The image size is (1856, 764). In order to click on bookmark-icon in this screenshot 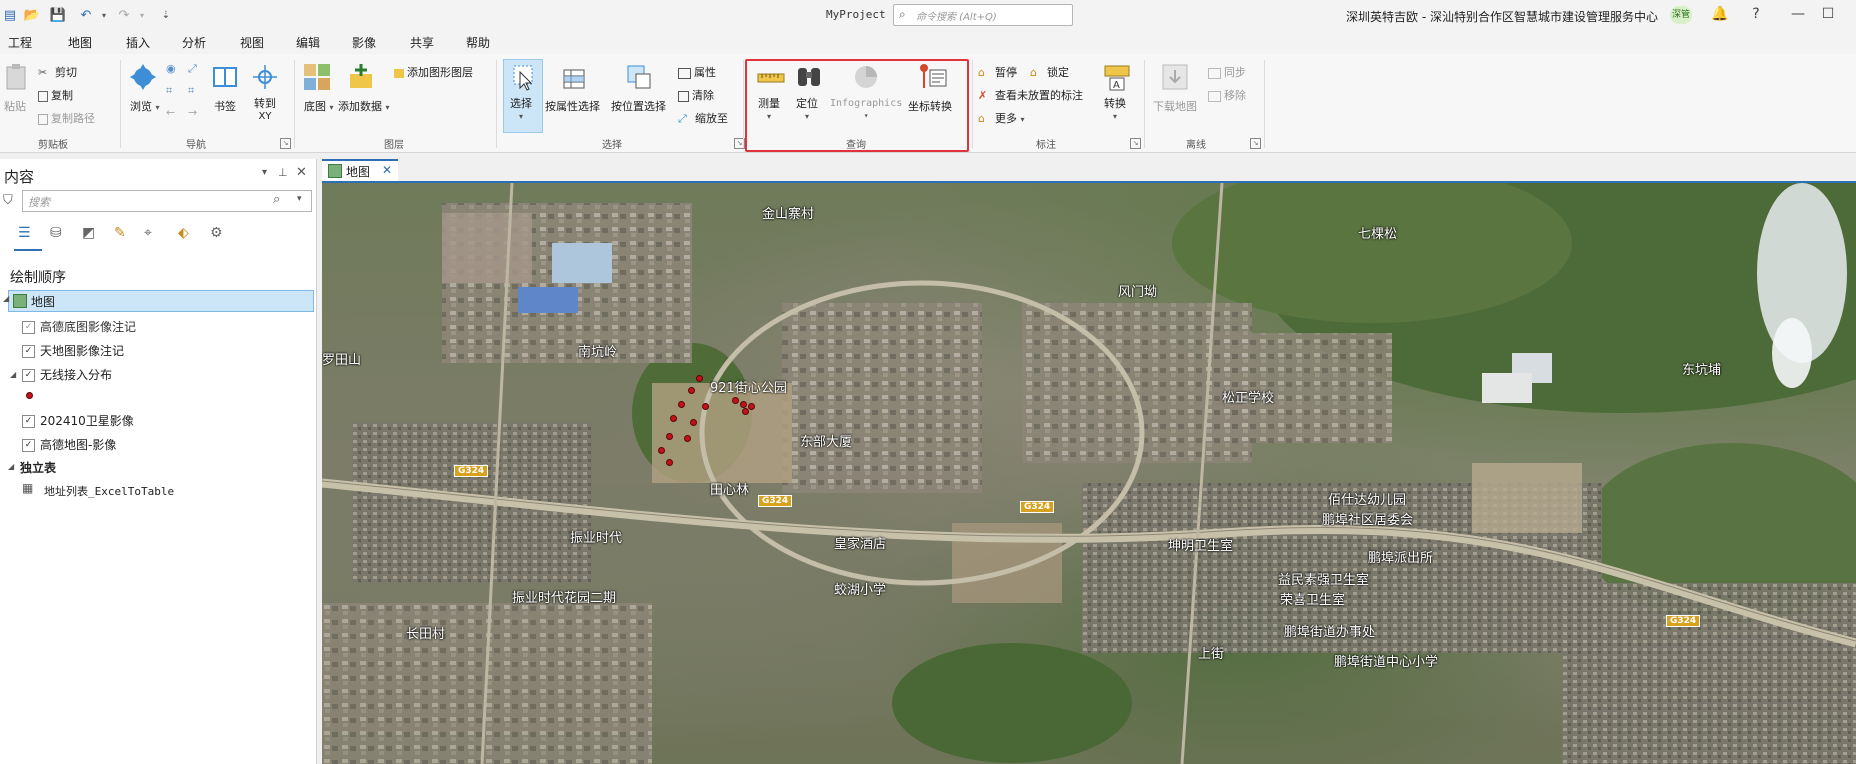, I will do `click(225, 77)`.